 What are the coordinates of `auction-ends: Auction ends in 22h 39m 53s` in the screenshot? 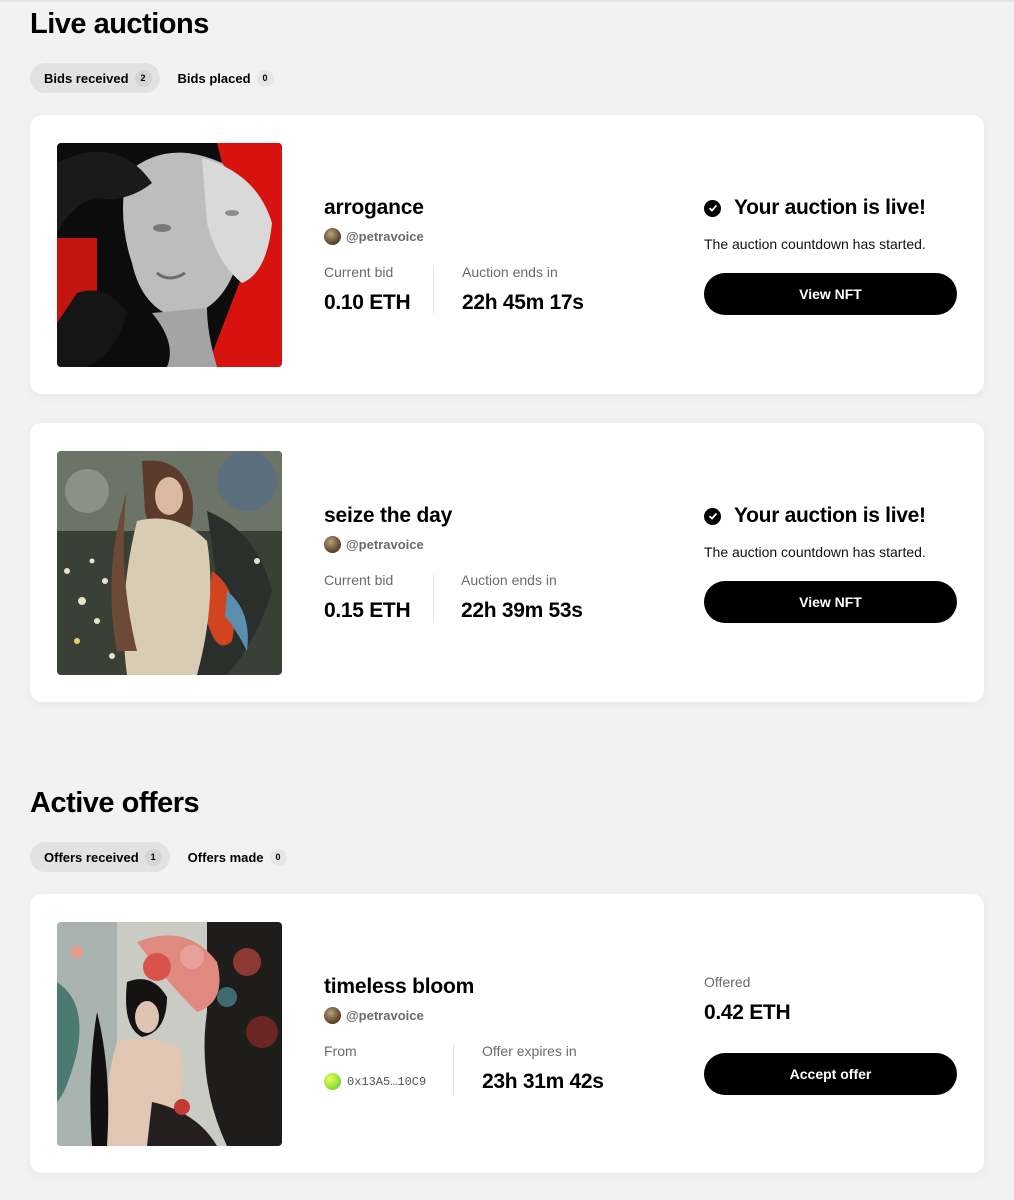 It's located at (522, 597).